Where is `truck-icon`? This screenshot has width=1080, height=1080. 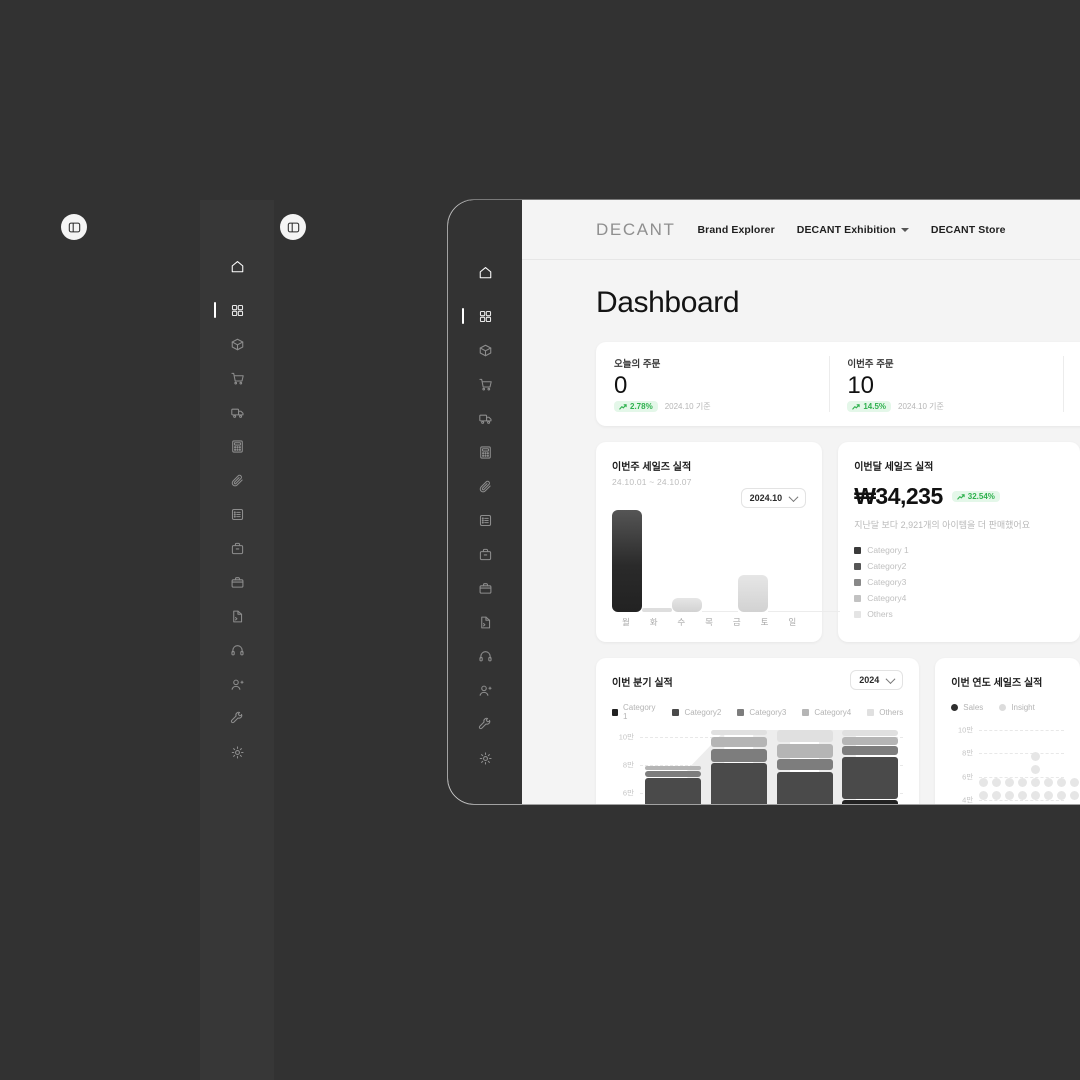
truck-icon is located at coordinates (236, 413).